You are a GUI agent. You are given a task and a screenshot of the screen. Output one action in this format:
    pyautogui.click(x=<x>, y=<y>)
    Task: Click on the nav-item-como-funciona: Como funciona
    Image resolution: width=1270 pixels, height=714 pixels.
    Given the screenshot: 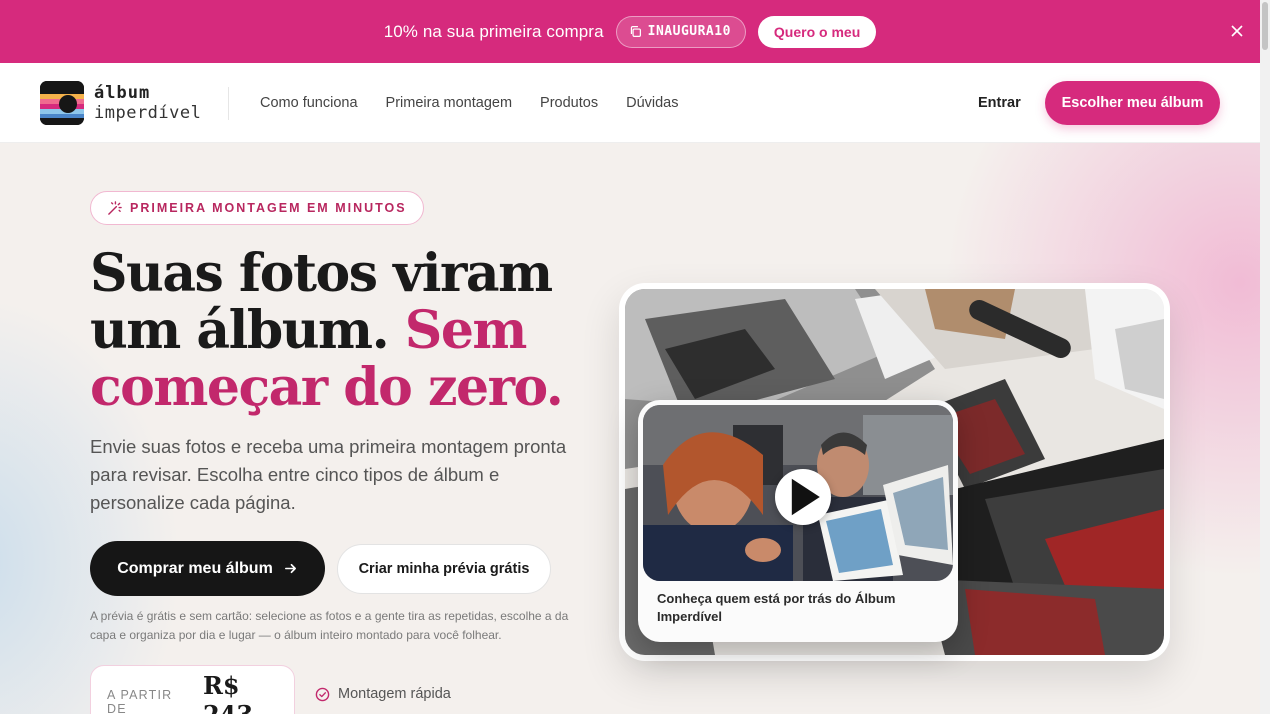 What is the action you would take?
    pyautogui.click(x=309, y=103)
    